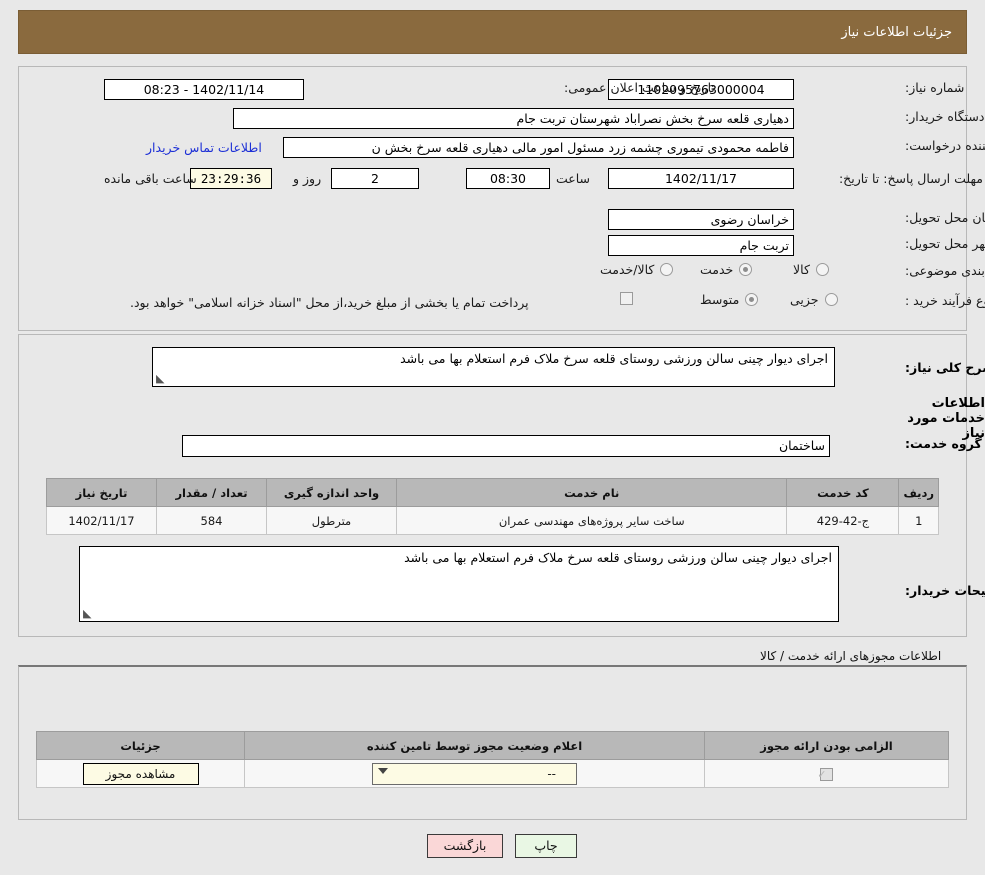 The image size is (985, 875). Describe the element at coordinates (331, 520) in the screenshot. I see `cell-unit: مترطول` at that location.